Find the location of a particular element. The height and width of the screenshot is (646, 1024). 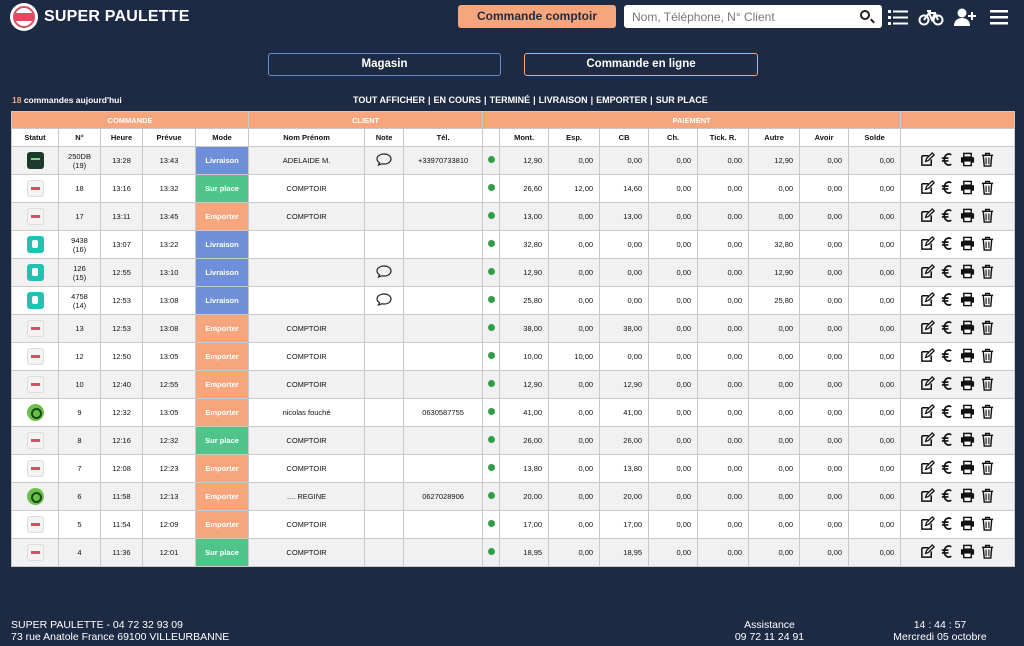

commande-comptoir-button: Commande comptoir is located at coordinates (537, 16).